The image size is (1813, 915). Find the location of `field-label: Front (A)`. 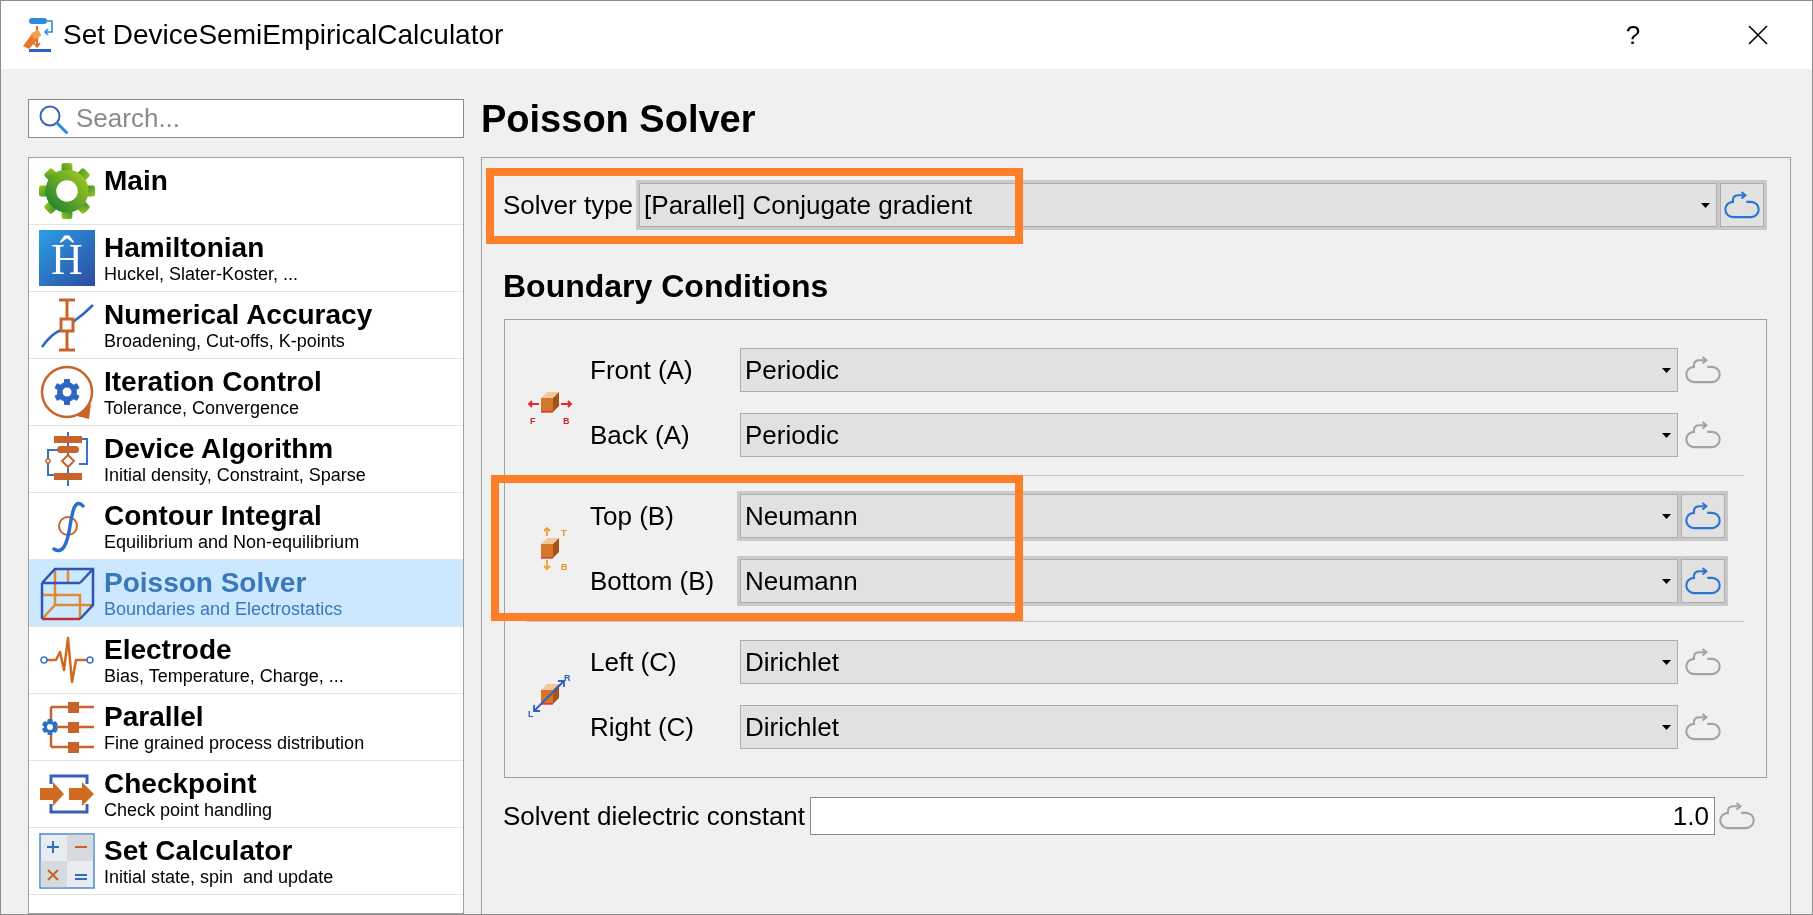

field-label: Front (A) is located at coordinates (642, 370).